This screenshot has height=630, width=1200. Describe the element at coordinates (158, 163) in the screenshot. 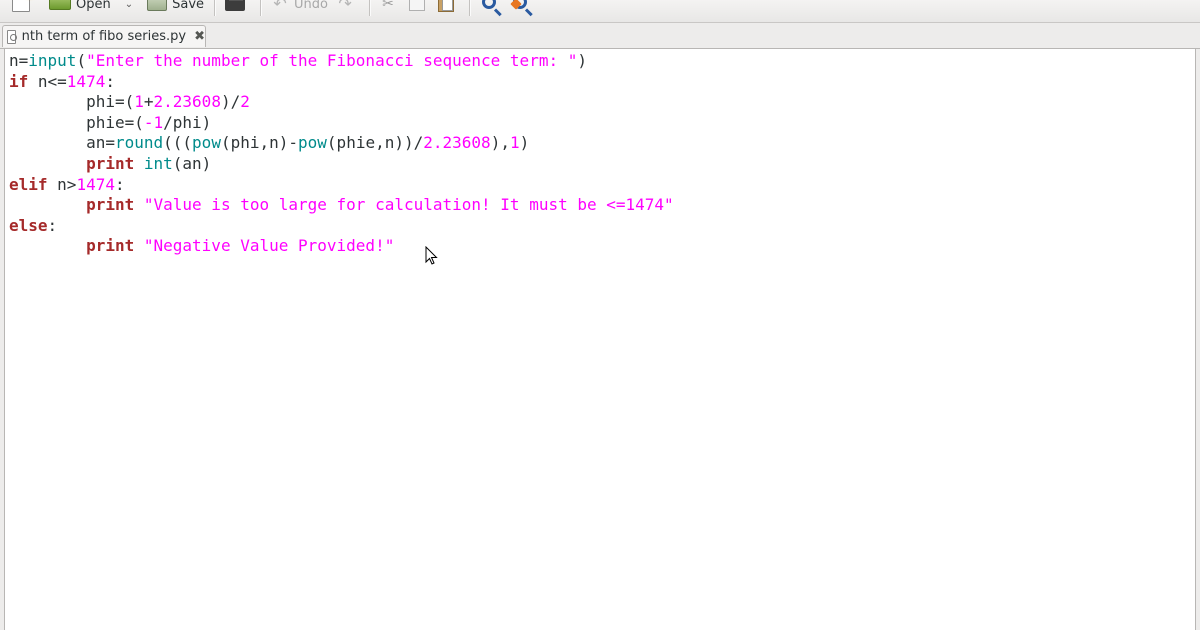

I see `code-token: int` at that location.